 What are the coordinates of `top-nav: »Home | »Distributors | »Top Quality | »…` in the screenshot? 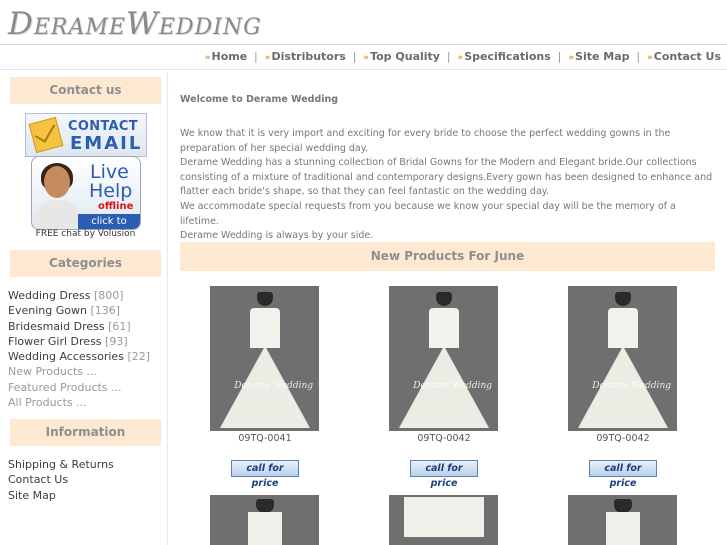 It's located at (463, 56).